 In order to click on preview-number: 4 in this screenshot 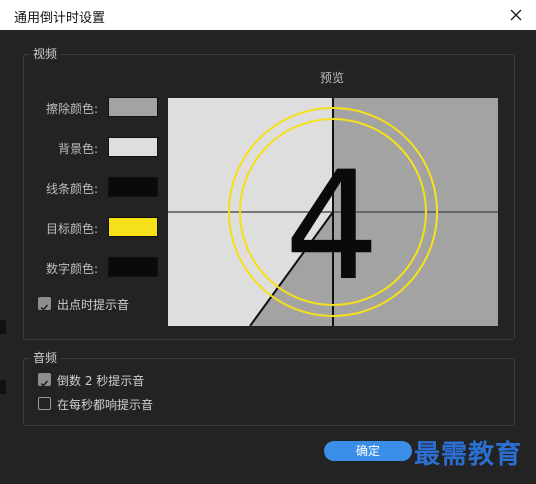, I will do `click(331, 227)`.